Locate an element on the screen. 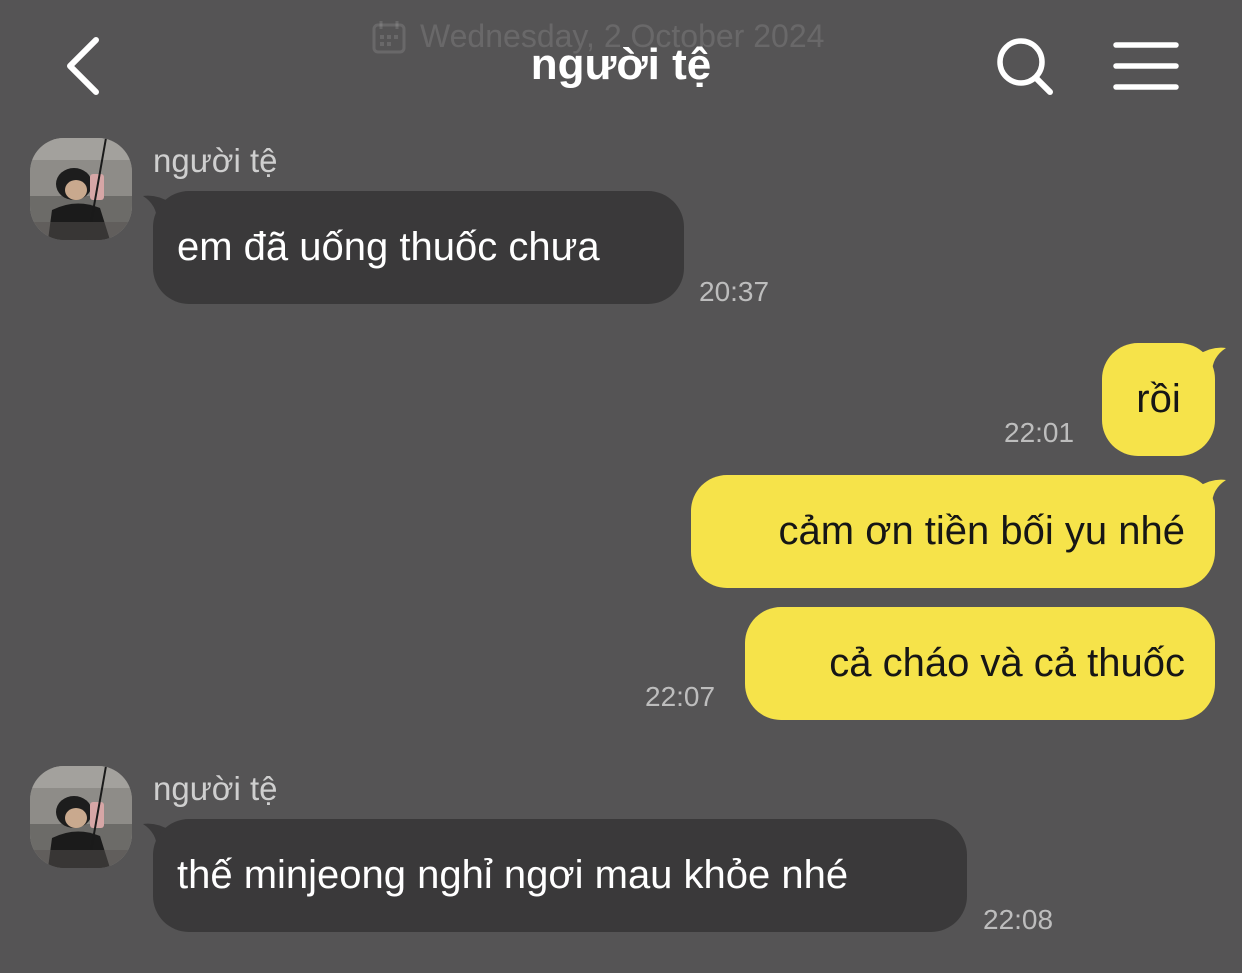 Image resolution: width=1242 pixels, height=973 pixels. message-time: 22:07 is located at coordinates (680, 696).